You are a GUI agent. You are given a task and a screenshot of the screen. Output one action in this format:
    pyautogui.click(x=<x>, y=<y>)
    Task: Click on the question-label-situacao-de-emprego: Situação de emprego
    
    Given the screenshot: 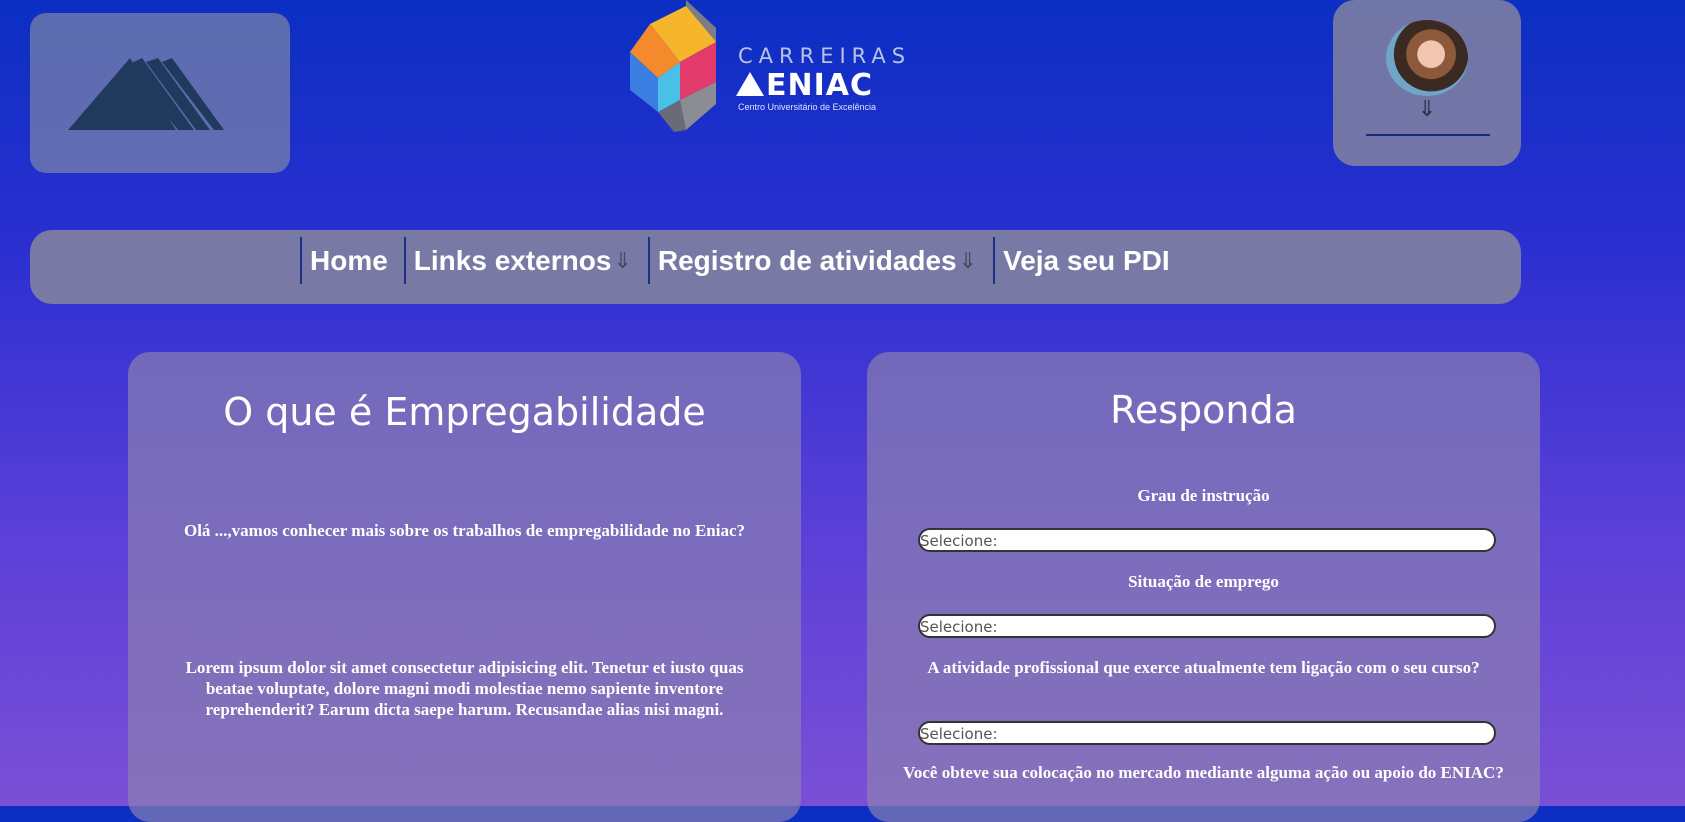 What is the action you would take?
    pyautogui.click(x=1203, y=581)
    